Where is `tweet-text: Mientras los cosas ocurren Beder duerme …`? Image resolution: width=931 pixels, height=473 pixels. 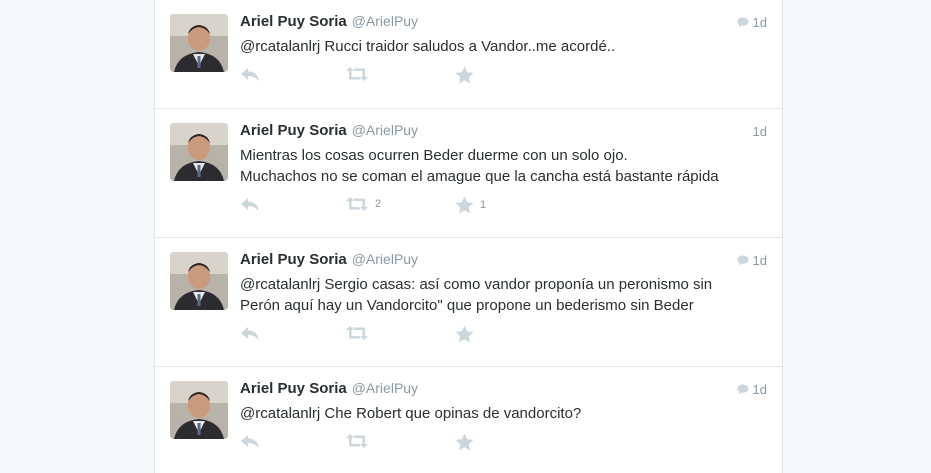 tweet-text: Mientras los cosas ocurren Beder duerme … is located at coordinates (479, 166).